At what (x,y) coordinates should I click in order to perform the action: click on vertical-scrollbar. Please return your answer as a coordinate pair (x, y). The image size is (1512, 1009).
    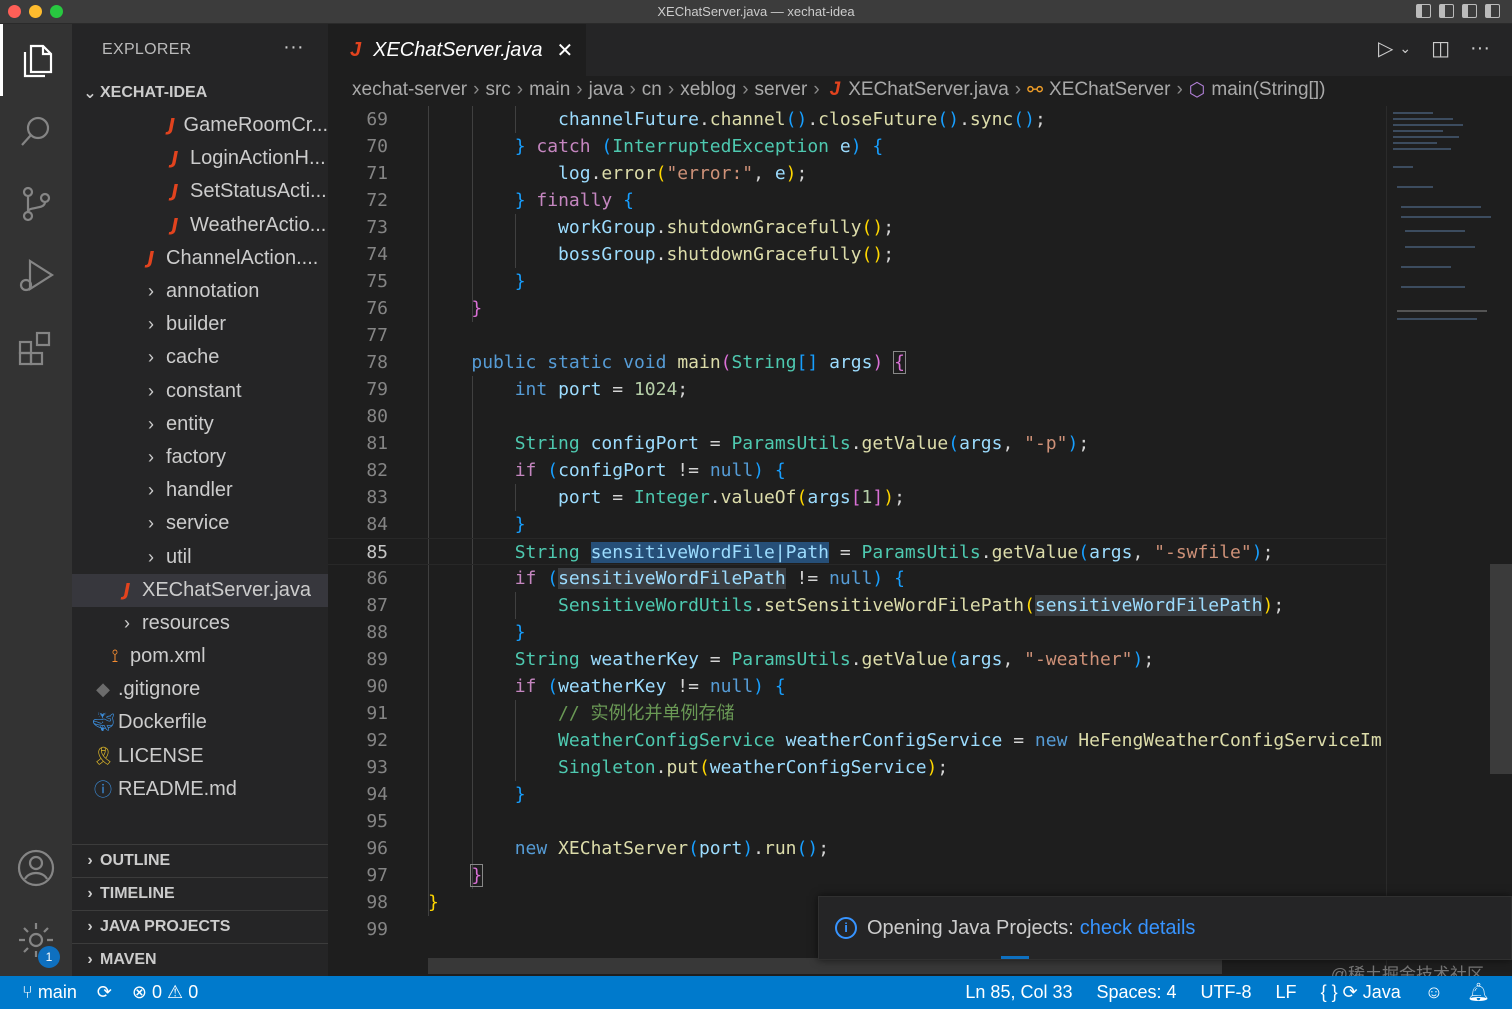
    Looking at the image, I should click on (1501, 669).